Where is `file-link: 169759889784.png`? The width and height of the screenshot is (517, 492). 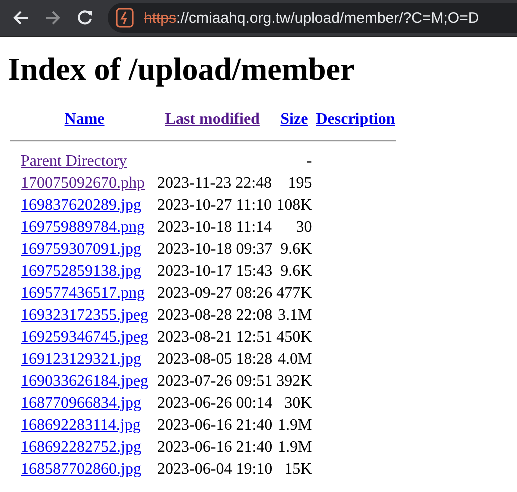 file-link: 169759889784.png is located at coordinates (83, 227).